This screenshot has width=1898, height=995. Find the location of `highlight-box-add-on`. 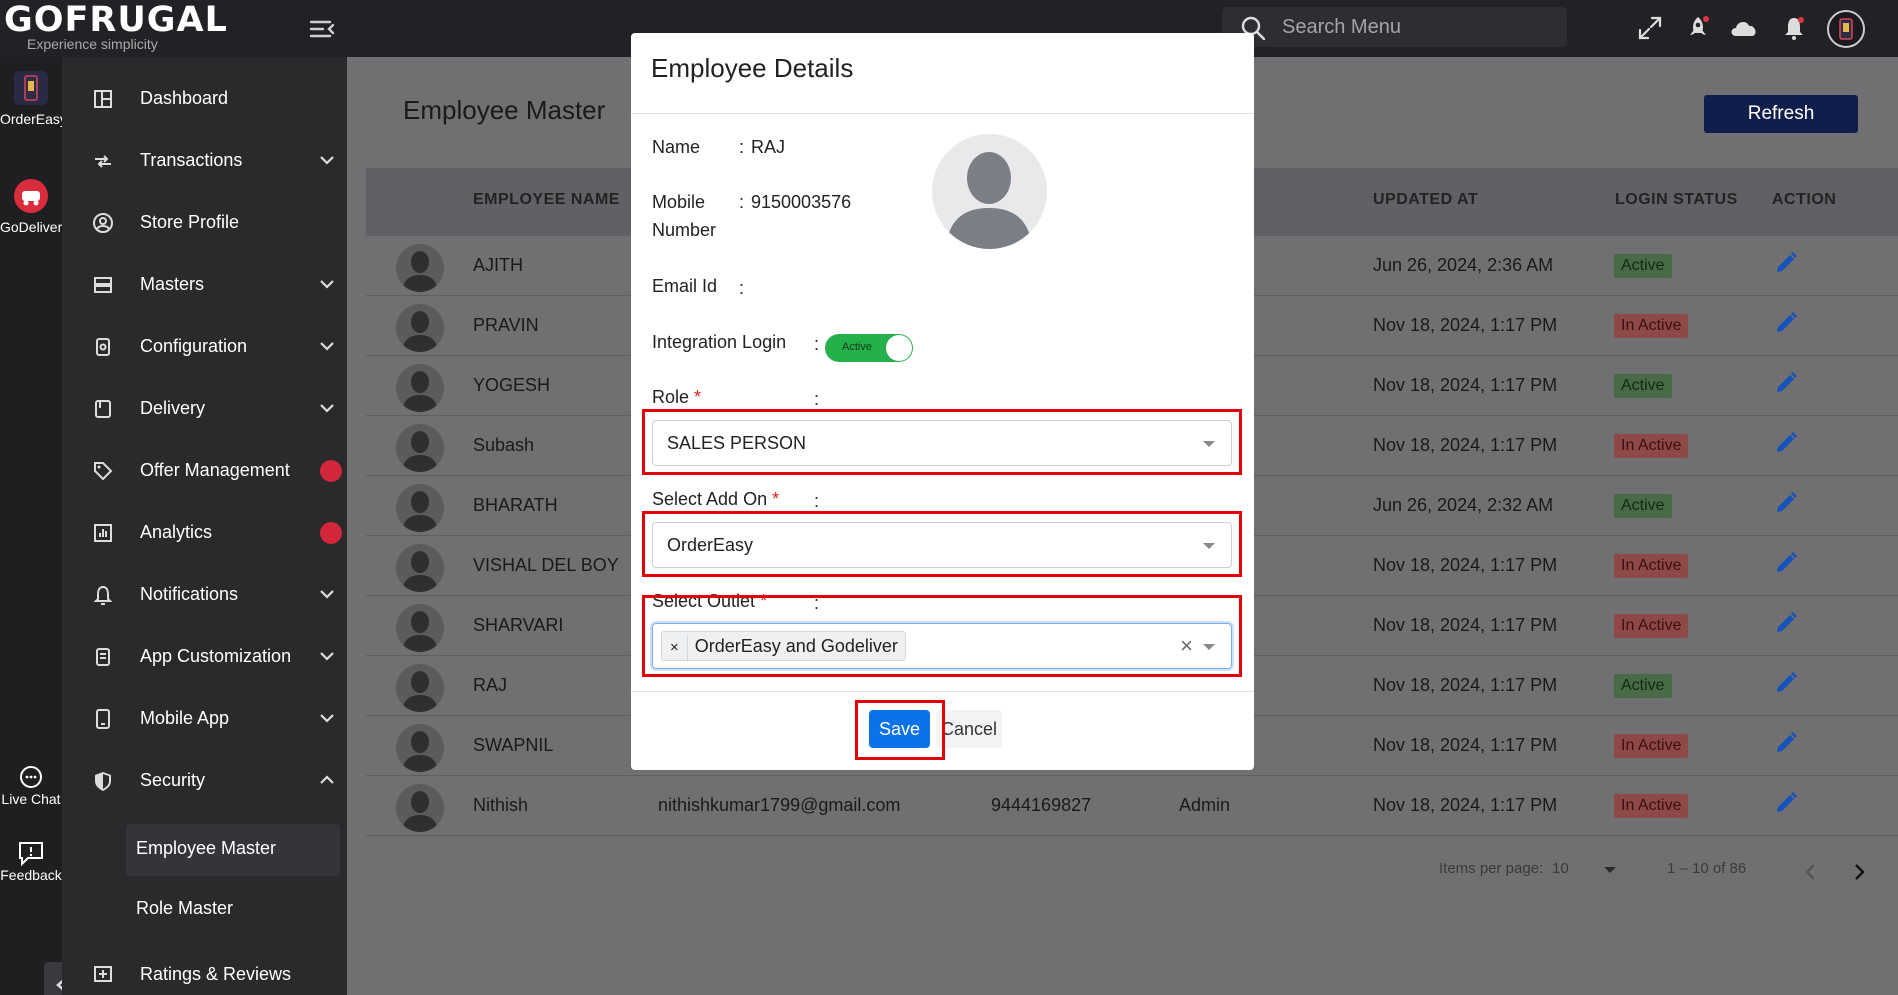

highlight-box-add-on is located at coordinates (942, 544).